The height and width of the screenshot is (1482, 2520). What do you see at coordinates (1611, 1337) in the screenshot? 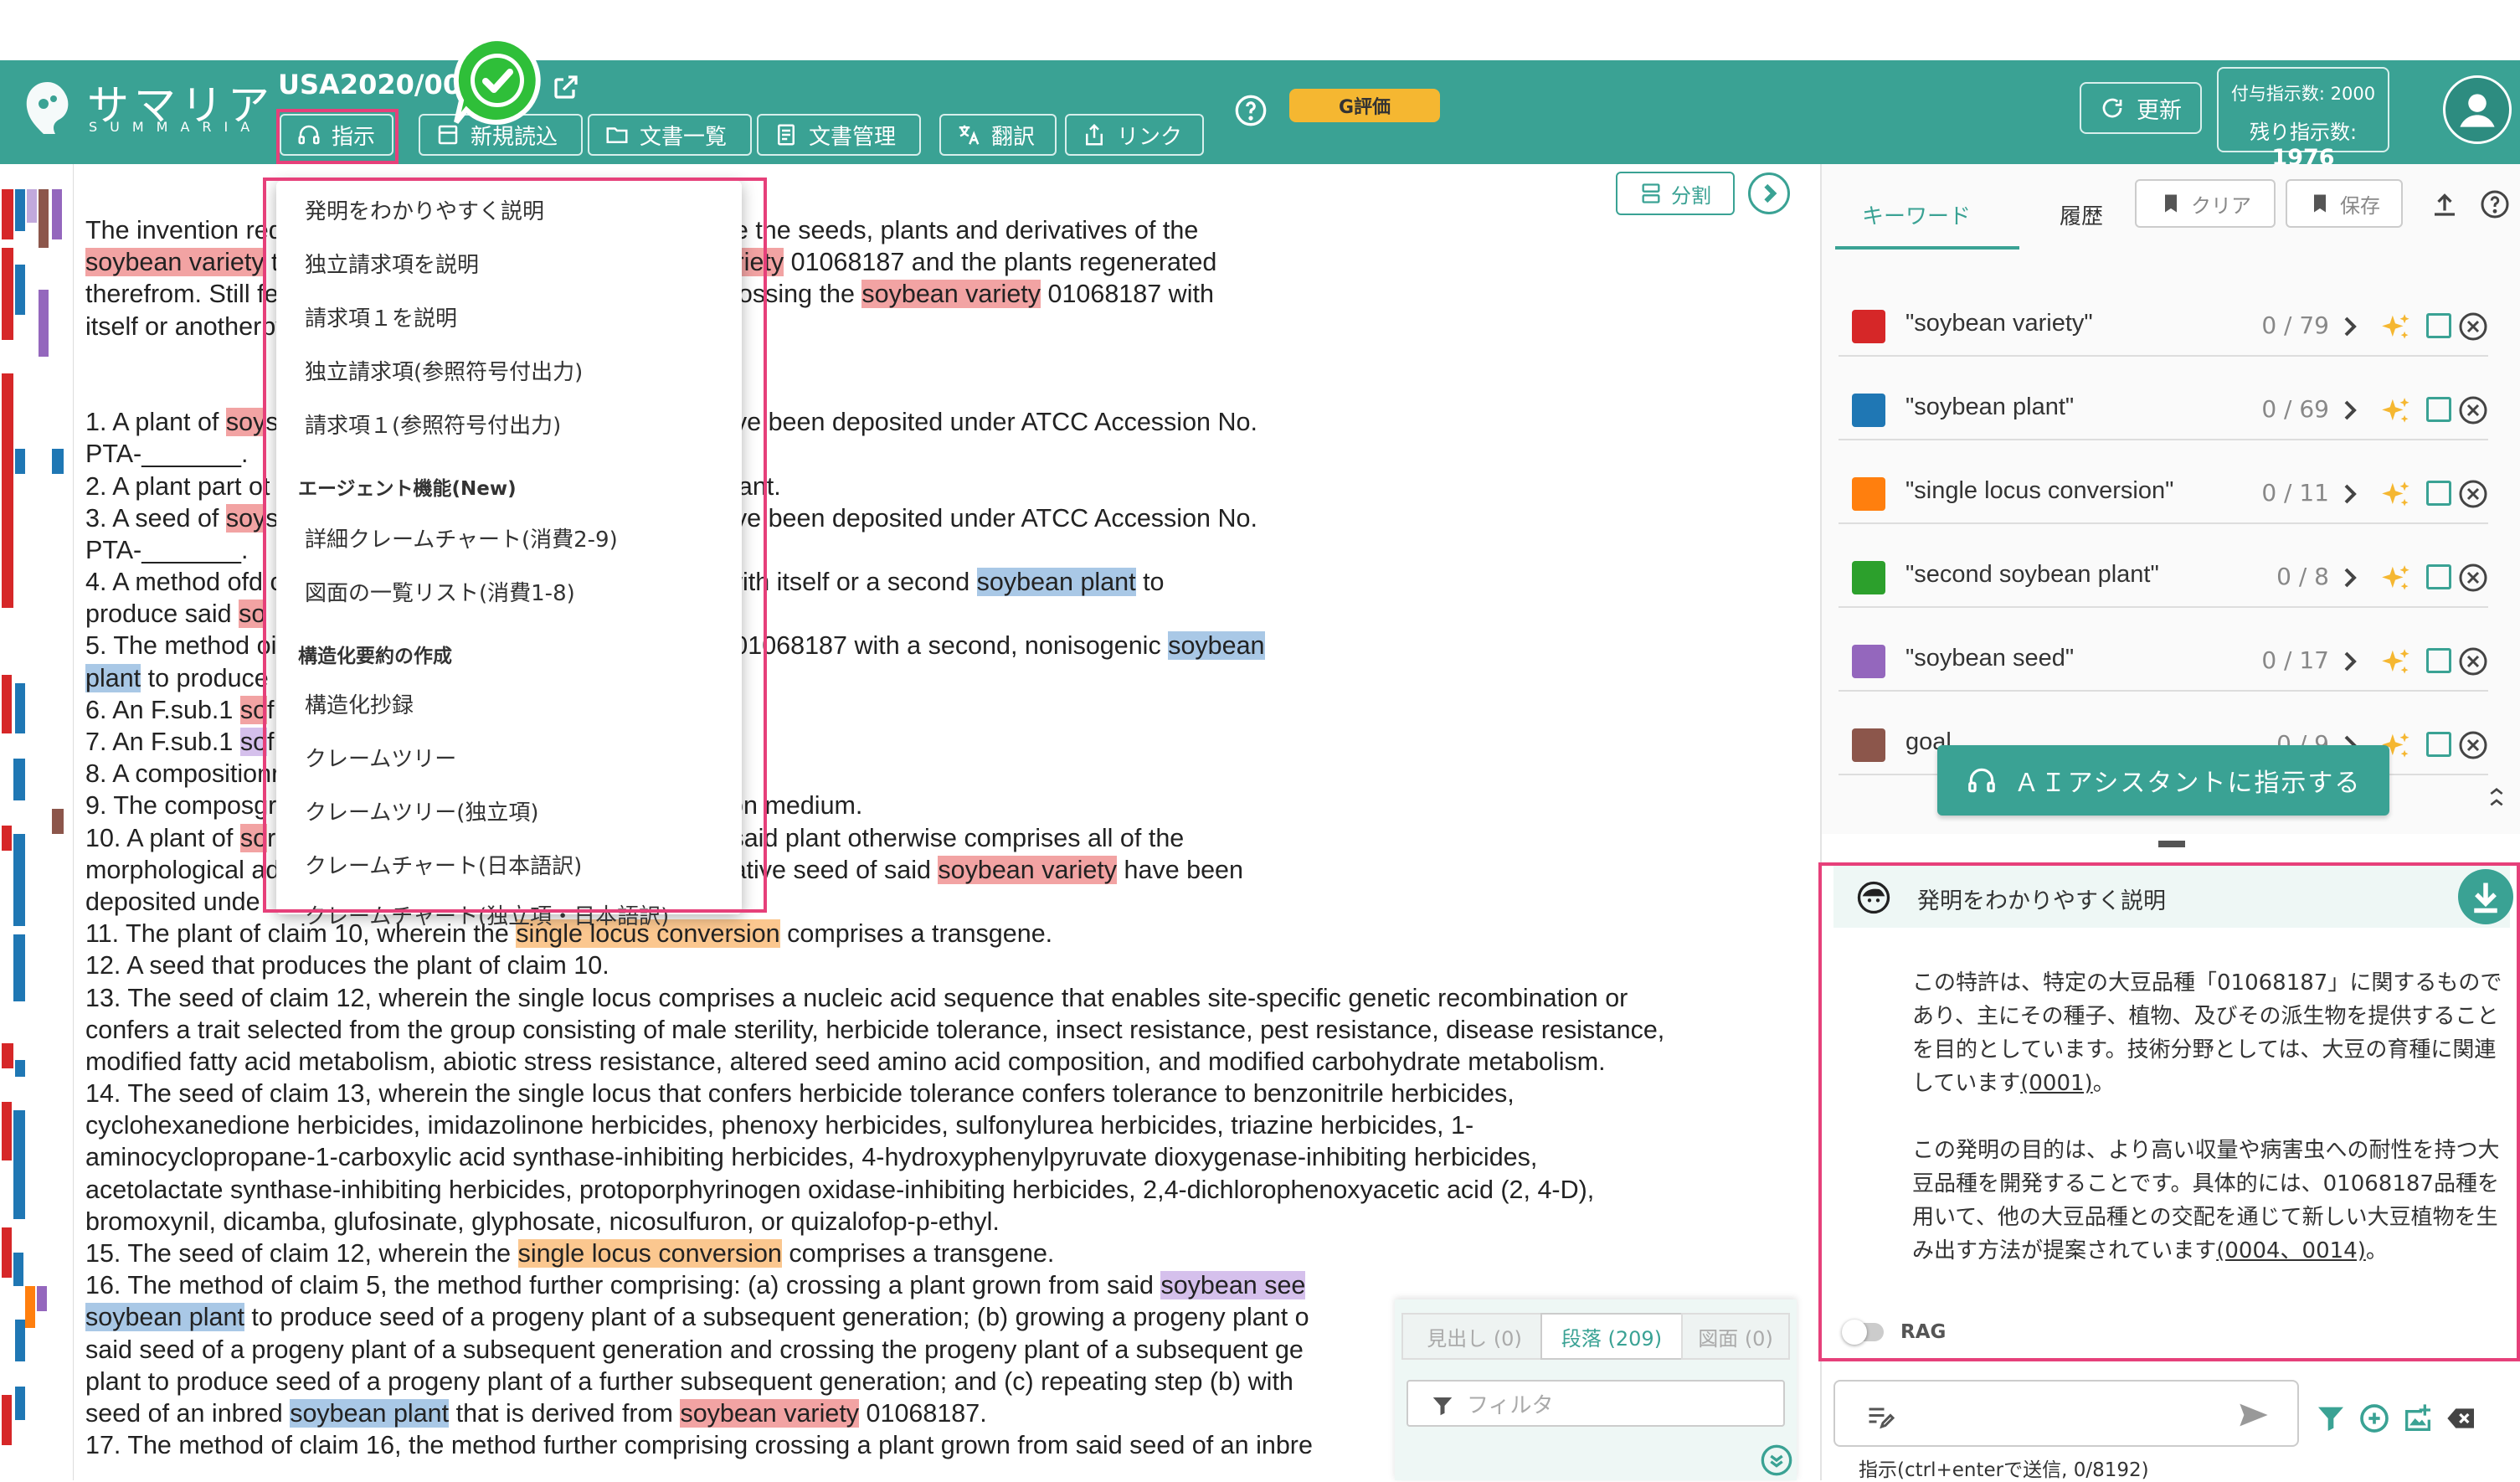
I see `tab-paragraphs: 段落 (209)` at bounding box center [1611, 1337].